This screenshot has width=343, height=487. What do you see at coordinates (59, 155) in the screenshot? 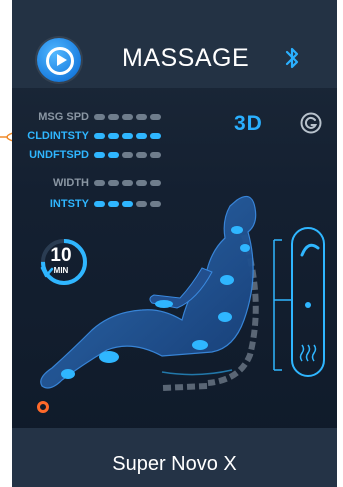
I see `level-label: UNDFTSPD` at bounding box center [59, 155].